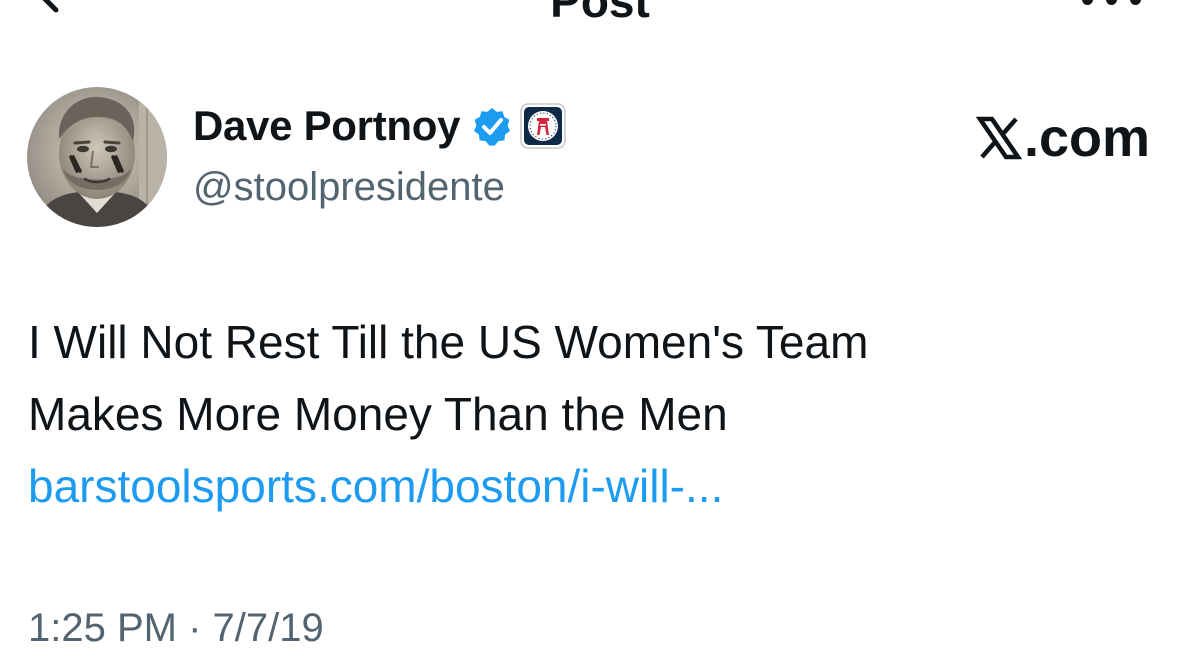  I want to click on watermark-text: .com, so click(1086, 138).